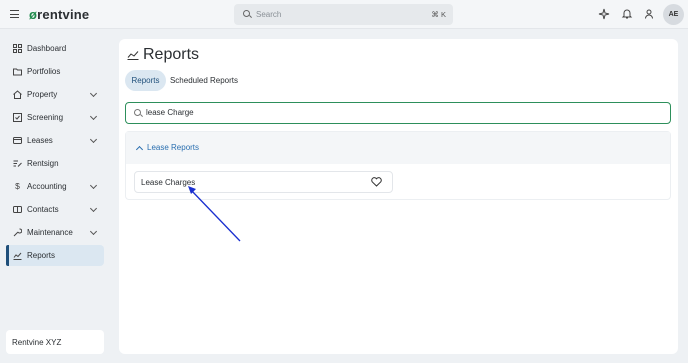  Describe the element at coordinates (269, 14) in the screenshot. I see `search-placeholder: Search` at that location.